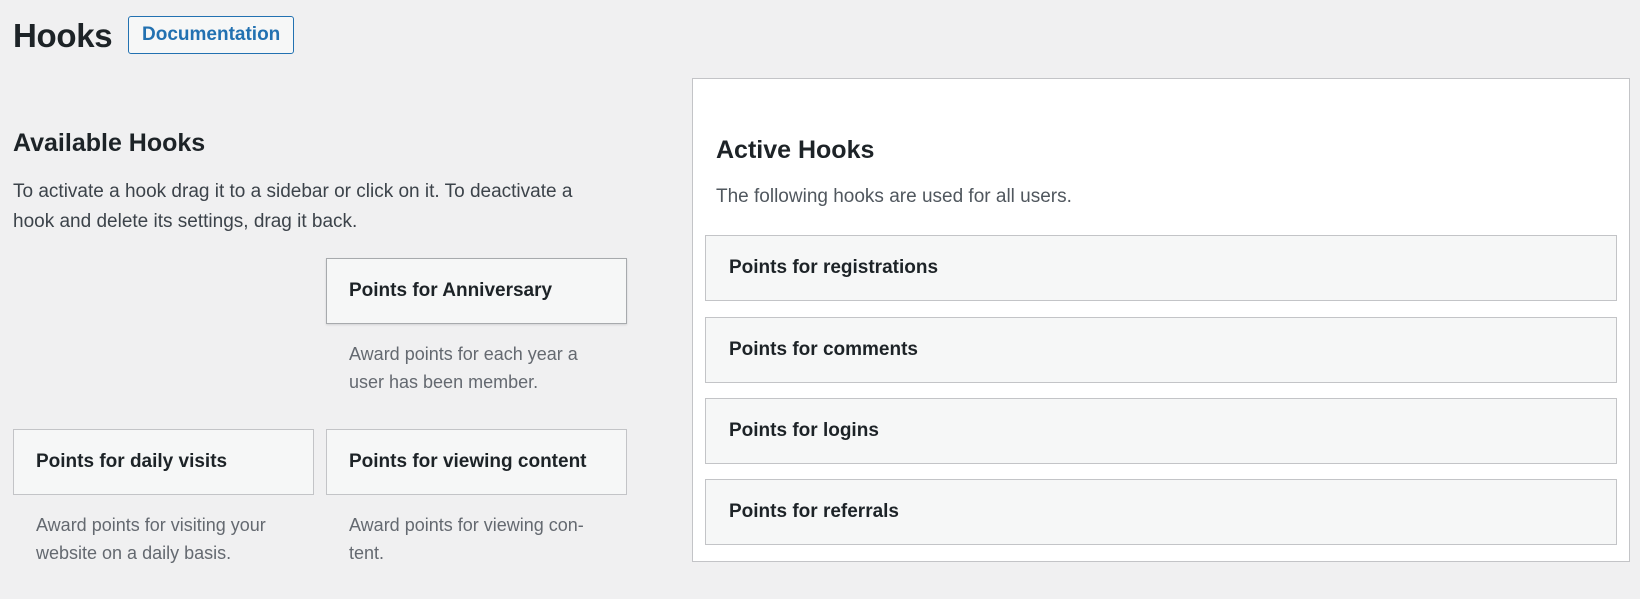 The image size is (1640, 599). Describe the element at coordinates (795, 150) in the screenshot. I see `active-hooks-title: Active Hooks` at that location.